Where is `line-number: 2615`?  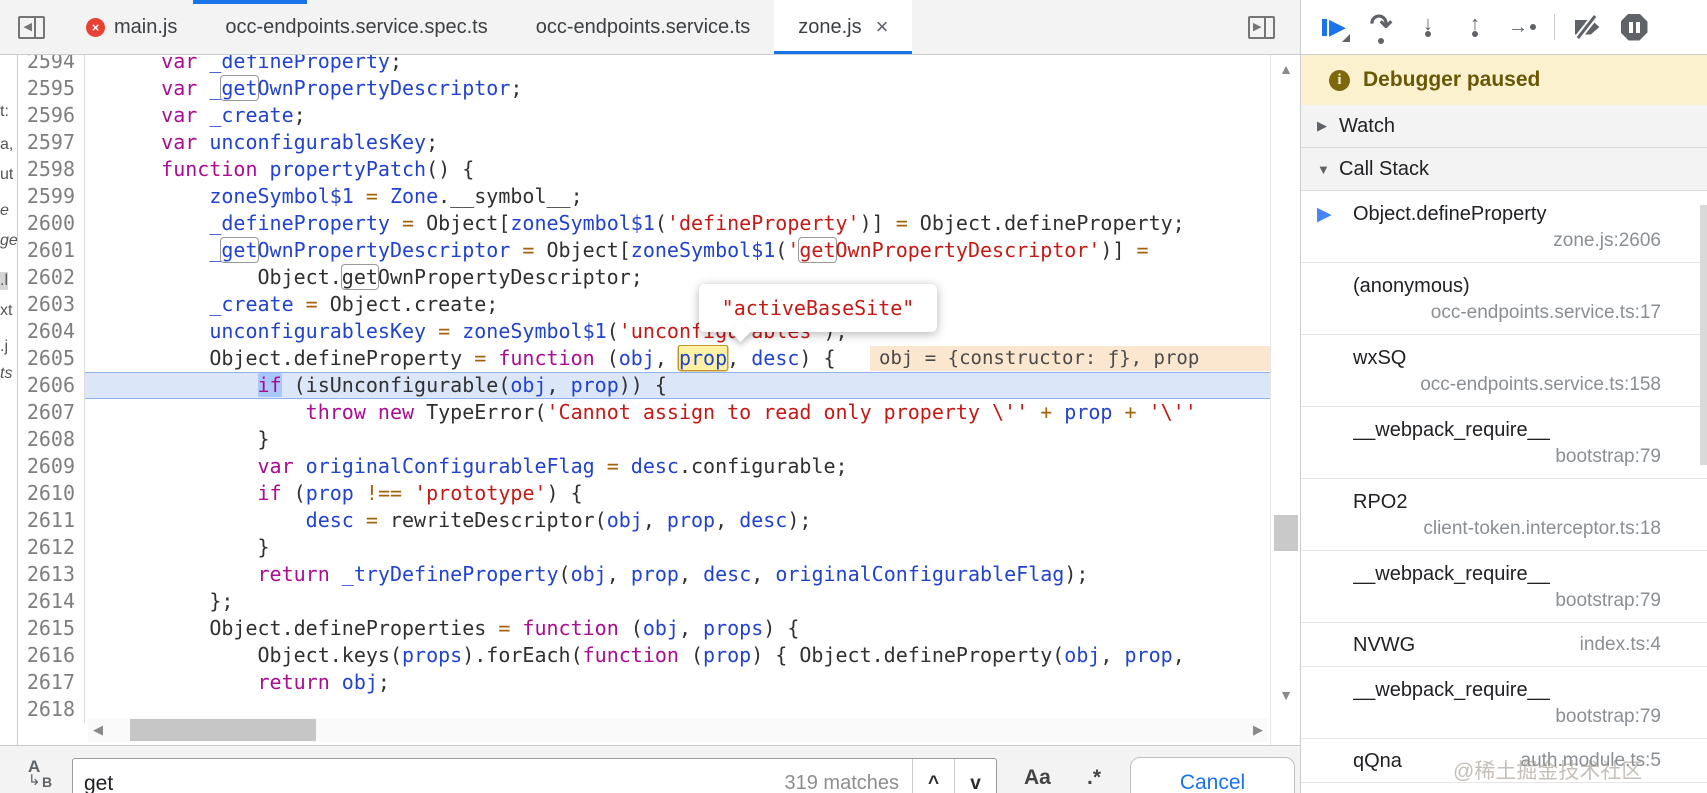 line-number: 2615 is located at coordinates (51, 628).